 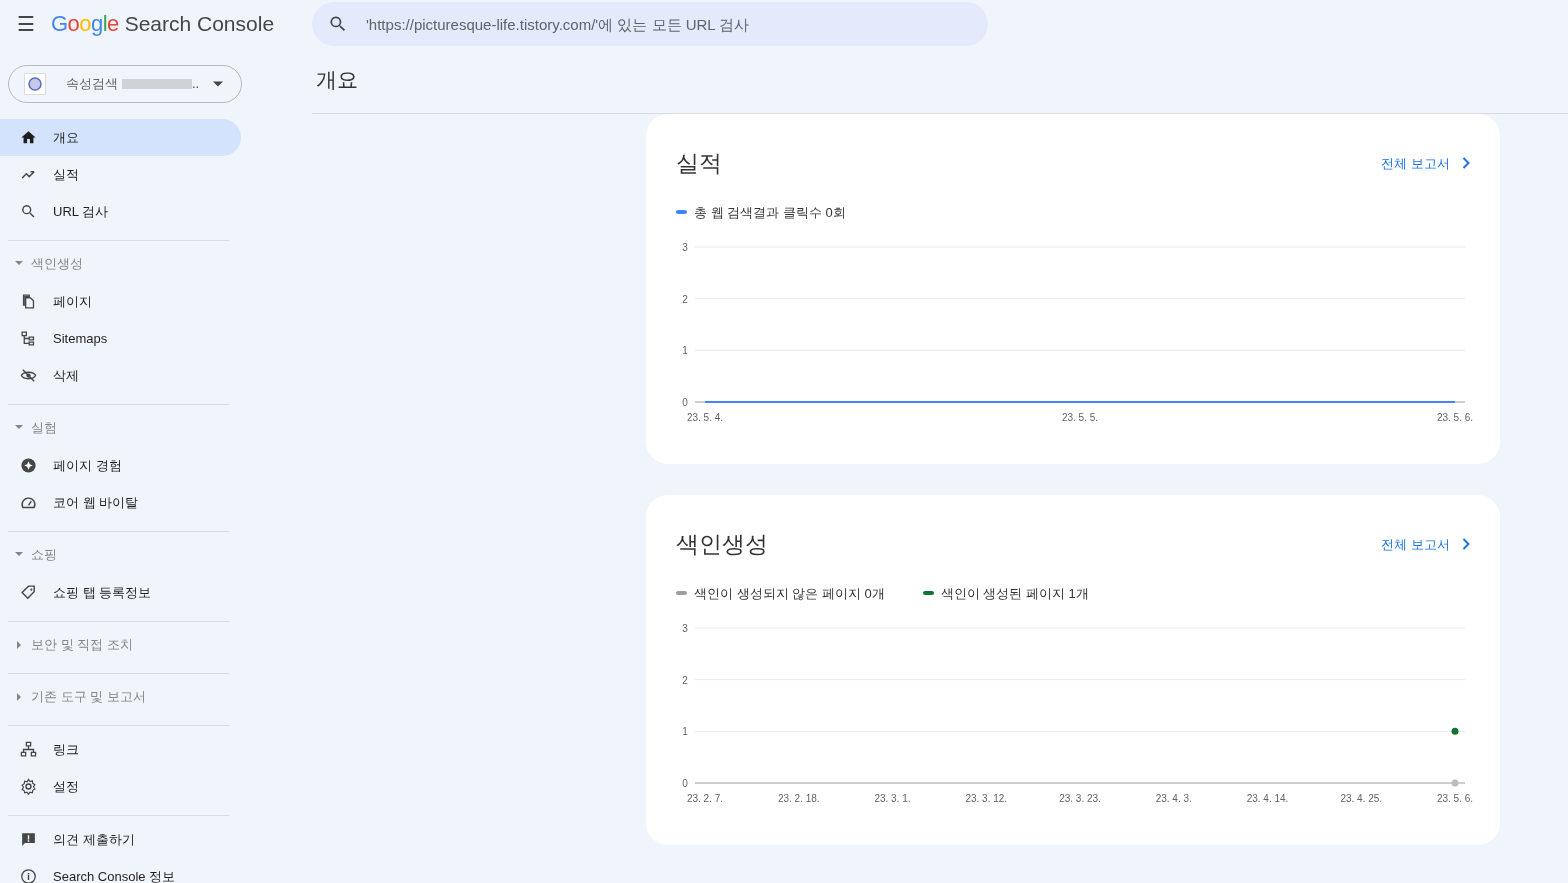 What do you see at coordinates (28, 749) in the screenshot?
I see `network-icon` at bounding box center [28, 749].